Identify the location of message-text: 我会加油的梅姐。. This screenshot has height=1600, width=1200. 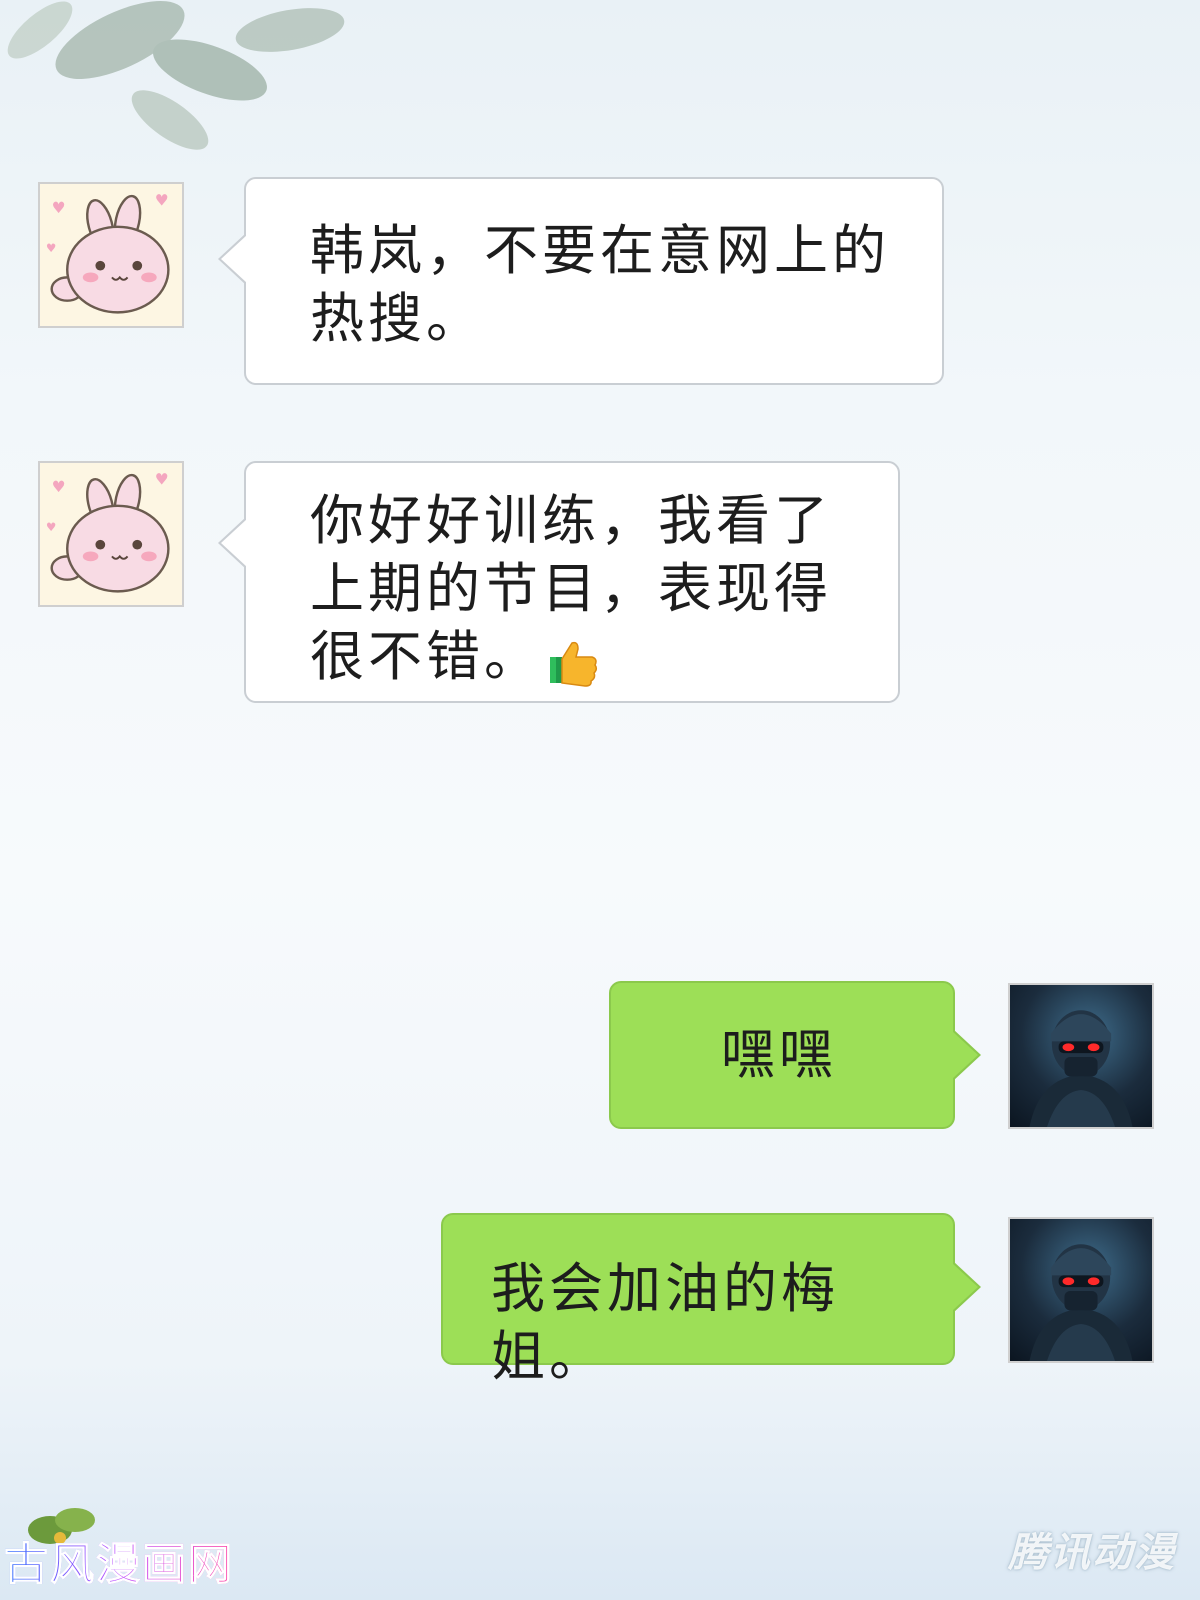
(665, 1322).